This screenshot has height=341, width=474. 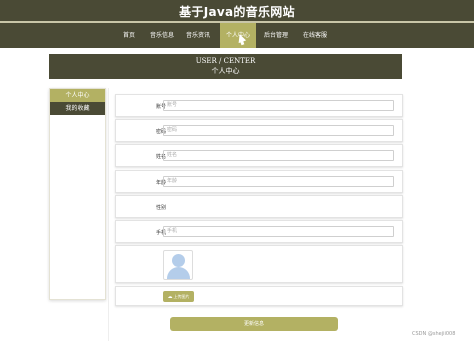 What do you see at coordinates (181, 296) in the screenshot?
I see `upload-button-label: 上传图片` at bounding box center [181, 296].